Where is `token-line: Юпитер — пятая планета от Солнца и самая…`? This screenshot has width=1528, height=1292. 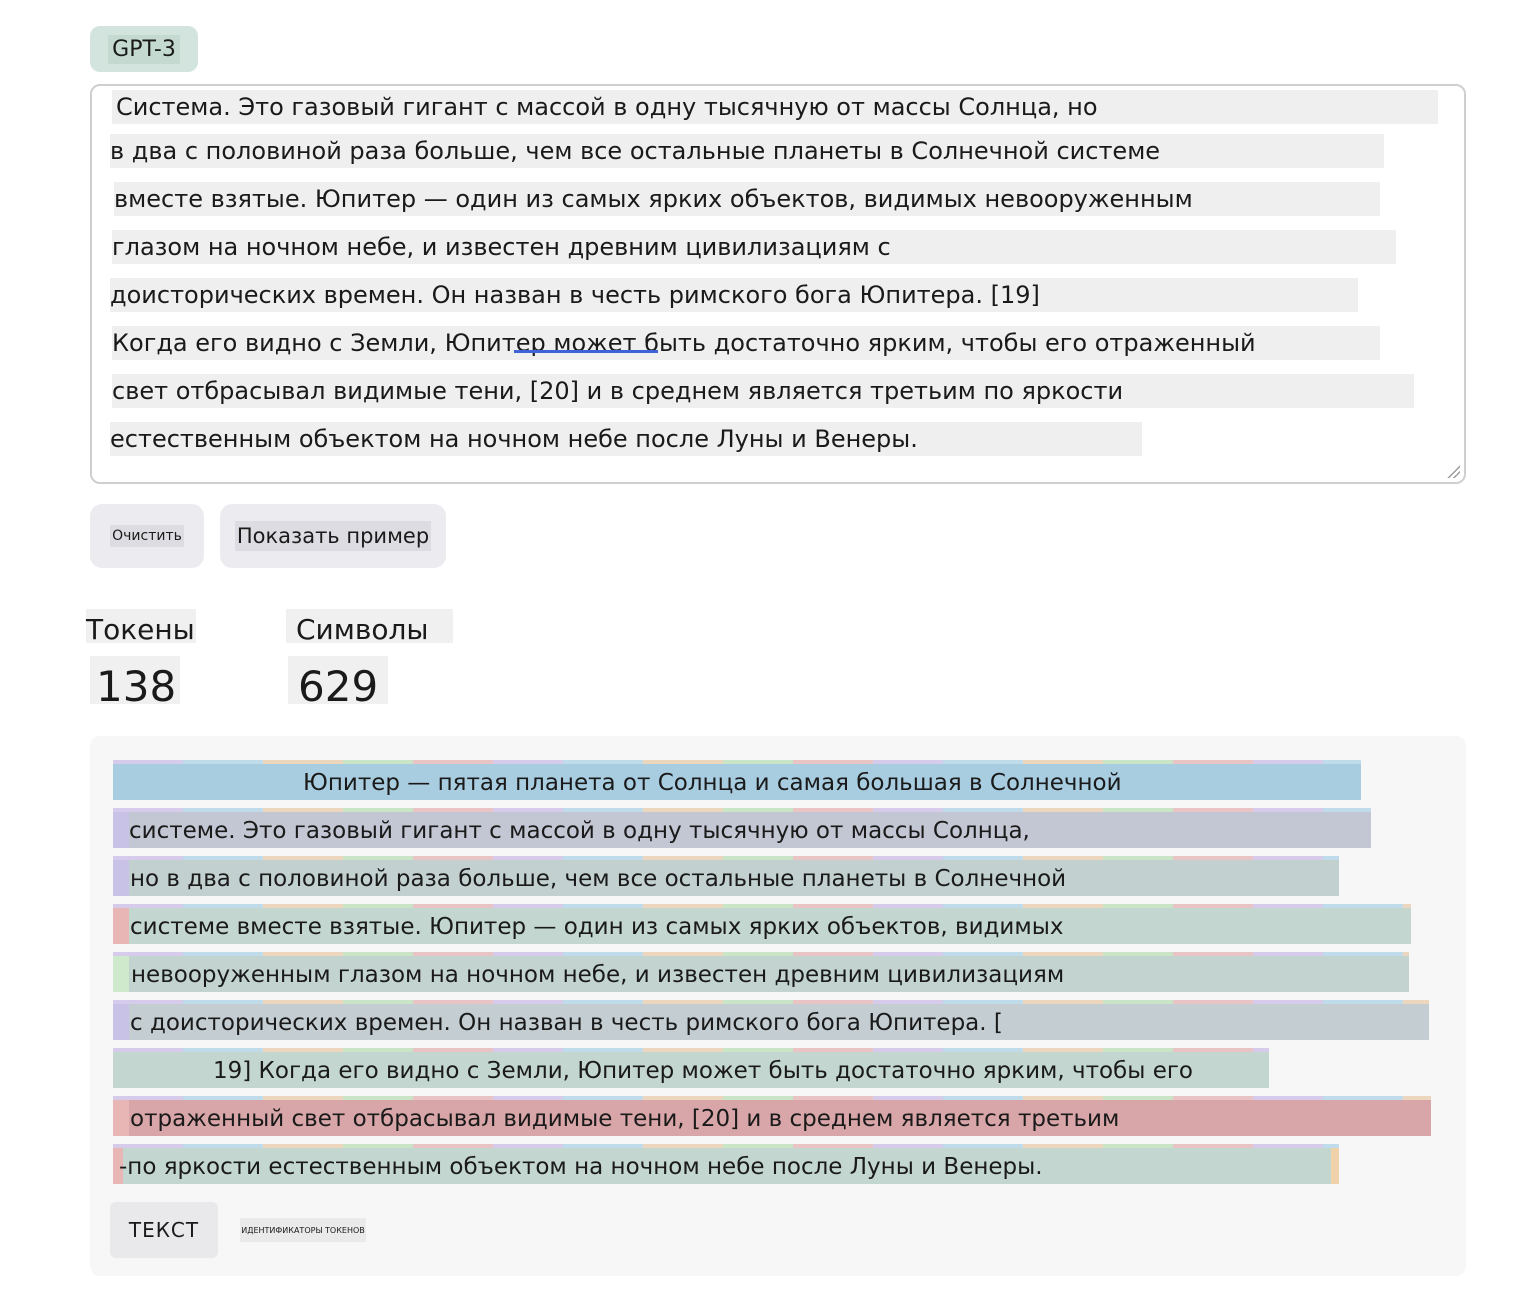
token-line: Юпитер — пятая планета от Солнца и самая… is located at coordinates (737, 780).